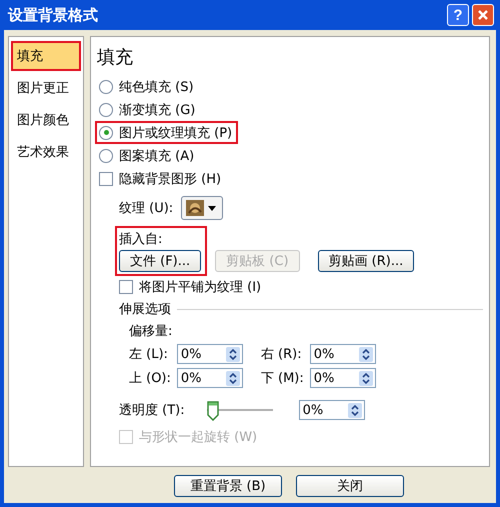 This screenshot has height=507, width=500. I want to click on offset-label: 偏移量:, so click(151, 331).